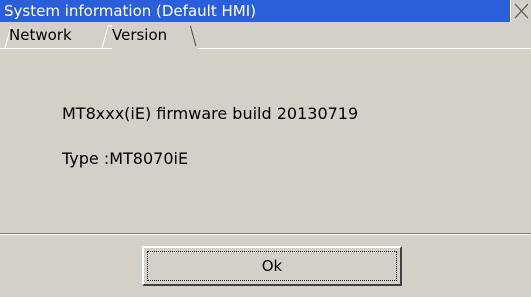  I want to click on tab-divider, so click(193, 36).